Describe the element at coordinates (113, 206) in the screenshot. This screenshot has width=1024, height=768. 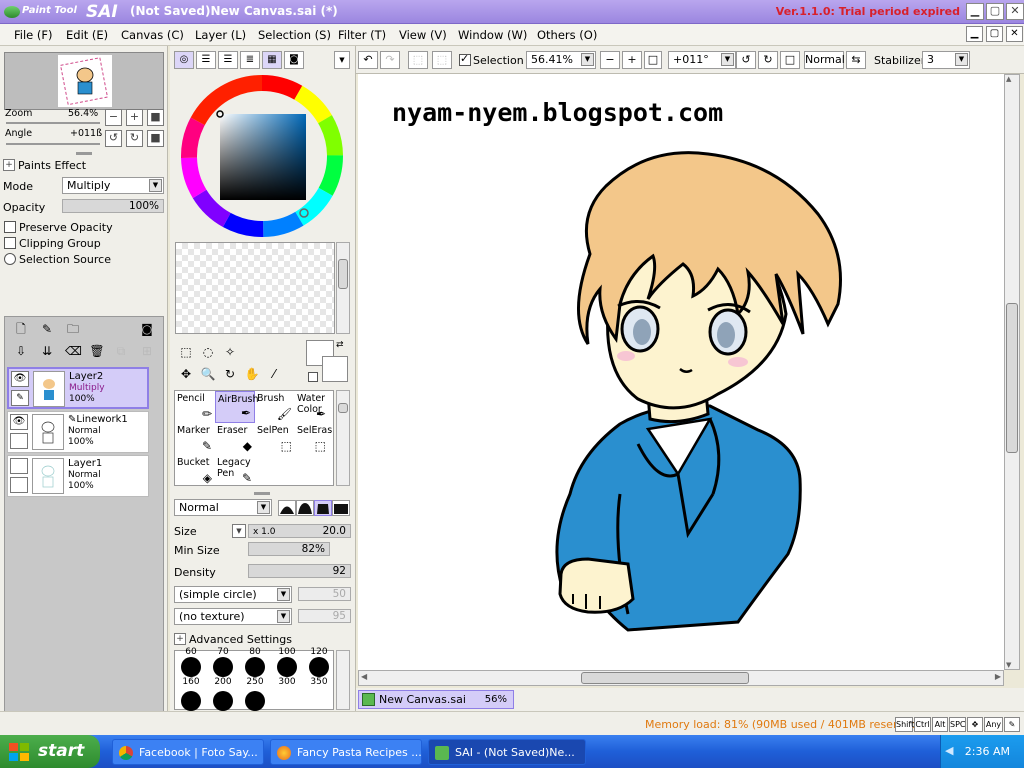
I see `opacity-slider: 100%` at that location.